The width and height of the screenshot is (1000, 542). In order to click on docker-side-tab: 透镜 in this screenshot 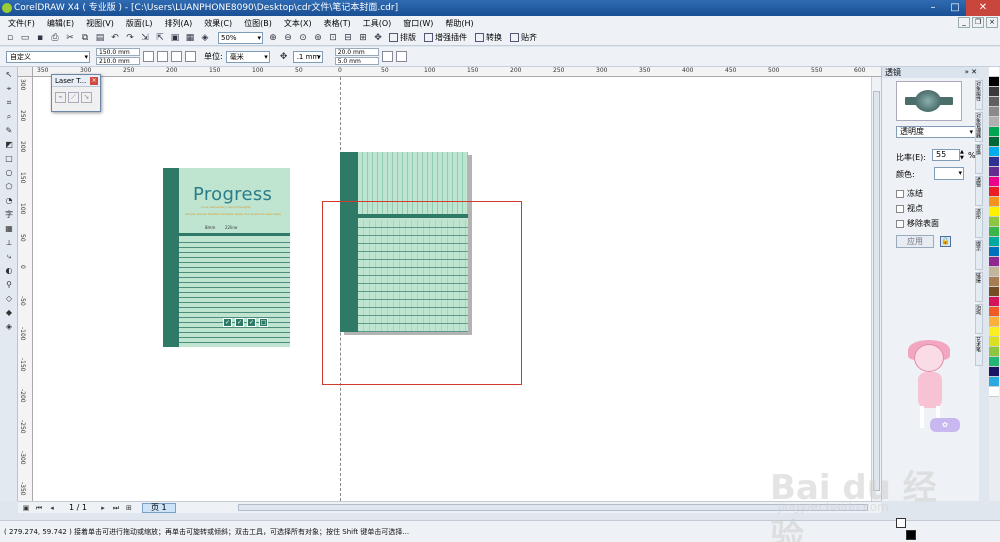, I will do `click(979, 191)`.